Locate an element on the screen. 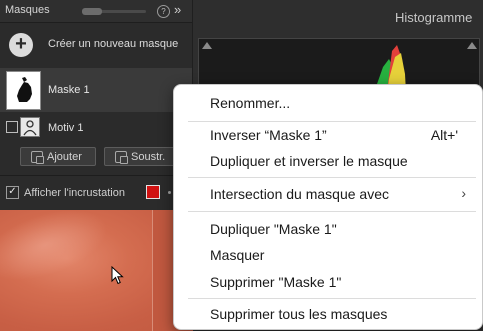  menu-item-label: Dupliquer "Maske 1" is located at coordinates (273, 229).